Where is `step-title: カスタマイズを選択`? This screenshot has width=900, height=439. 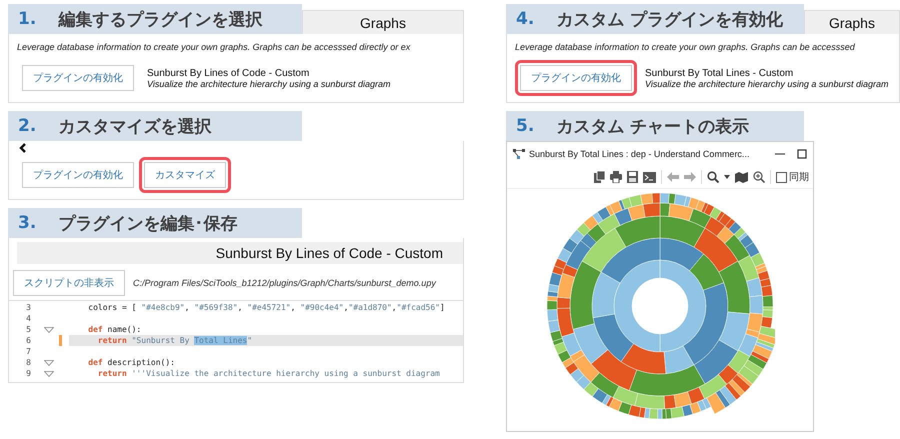 step-title: カスタマイズを選択 is located at coordinates (135, 127).